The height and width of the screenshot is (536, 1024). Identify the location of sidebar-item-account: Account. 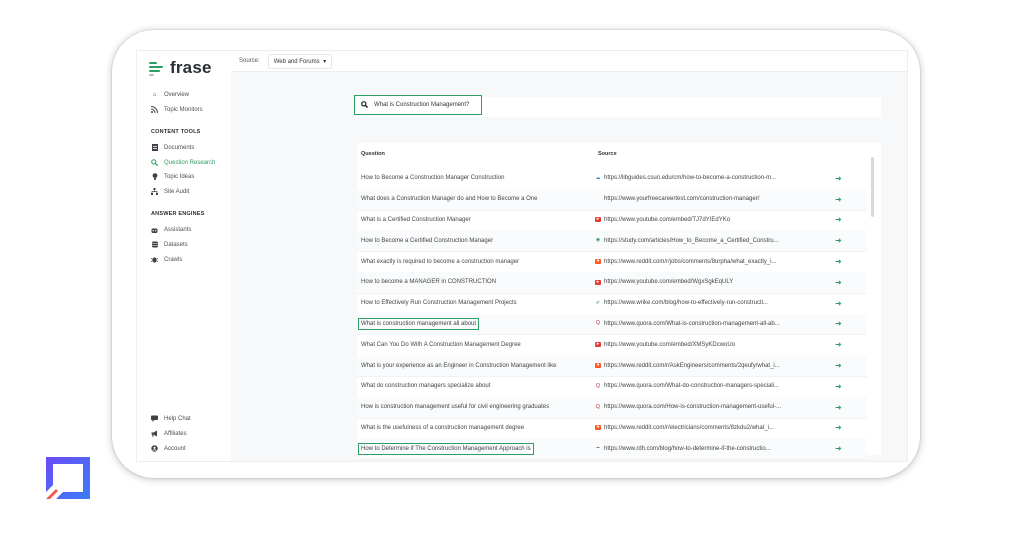
(168, 448).